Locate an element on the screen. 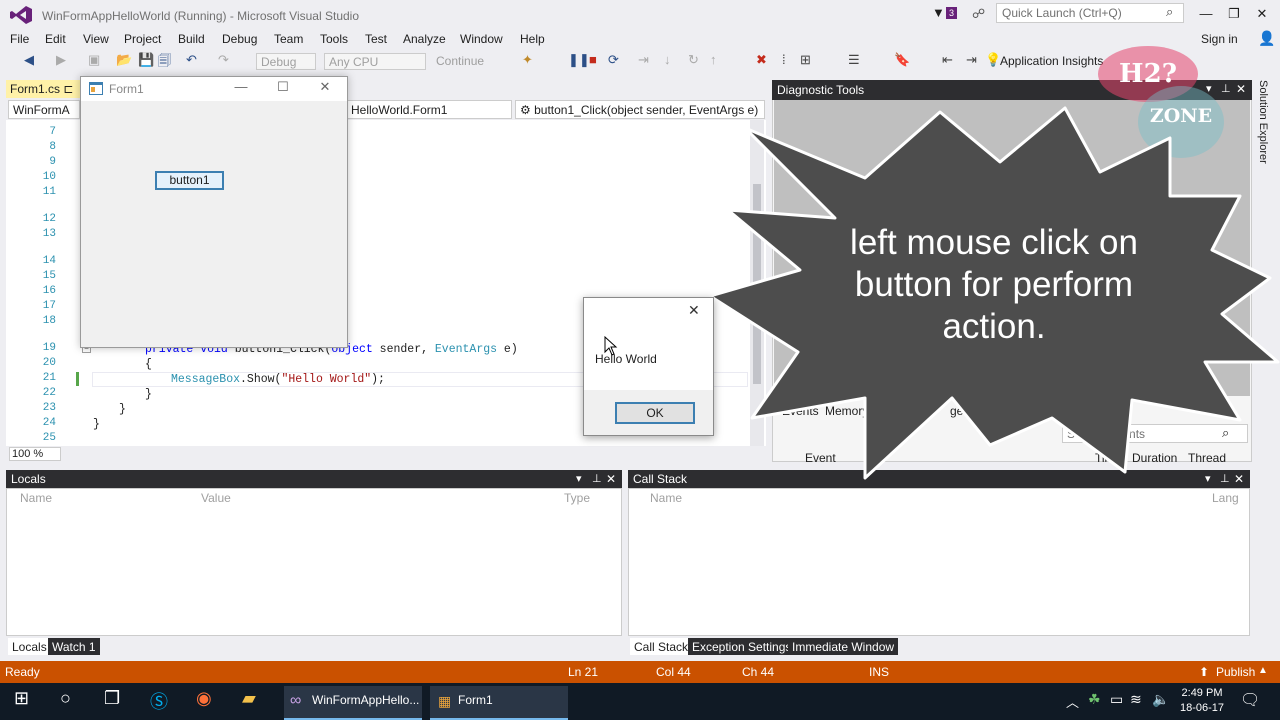  call-stack-grid is located at coordinates (939, 562).